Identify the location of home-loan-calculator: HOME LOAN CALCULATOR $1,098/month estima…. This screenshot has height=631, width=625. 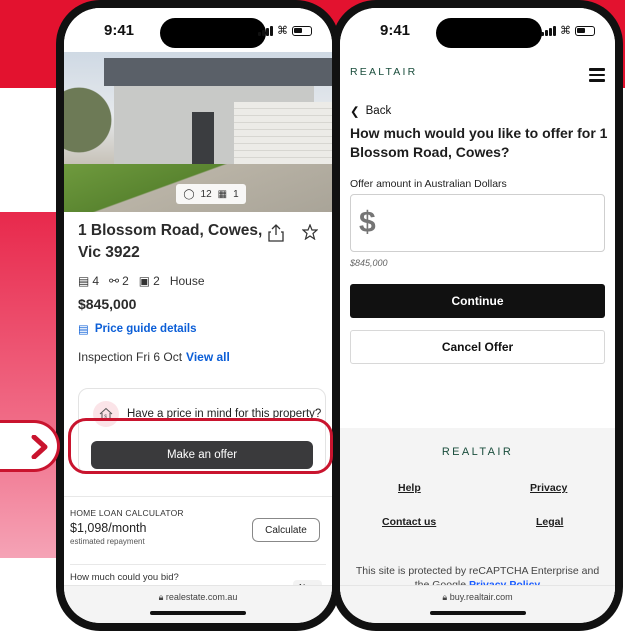
(198, 527).